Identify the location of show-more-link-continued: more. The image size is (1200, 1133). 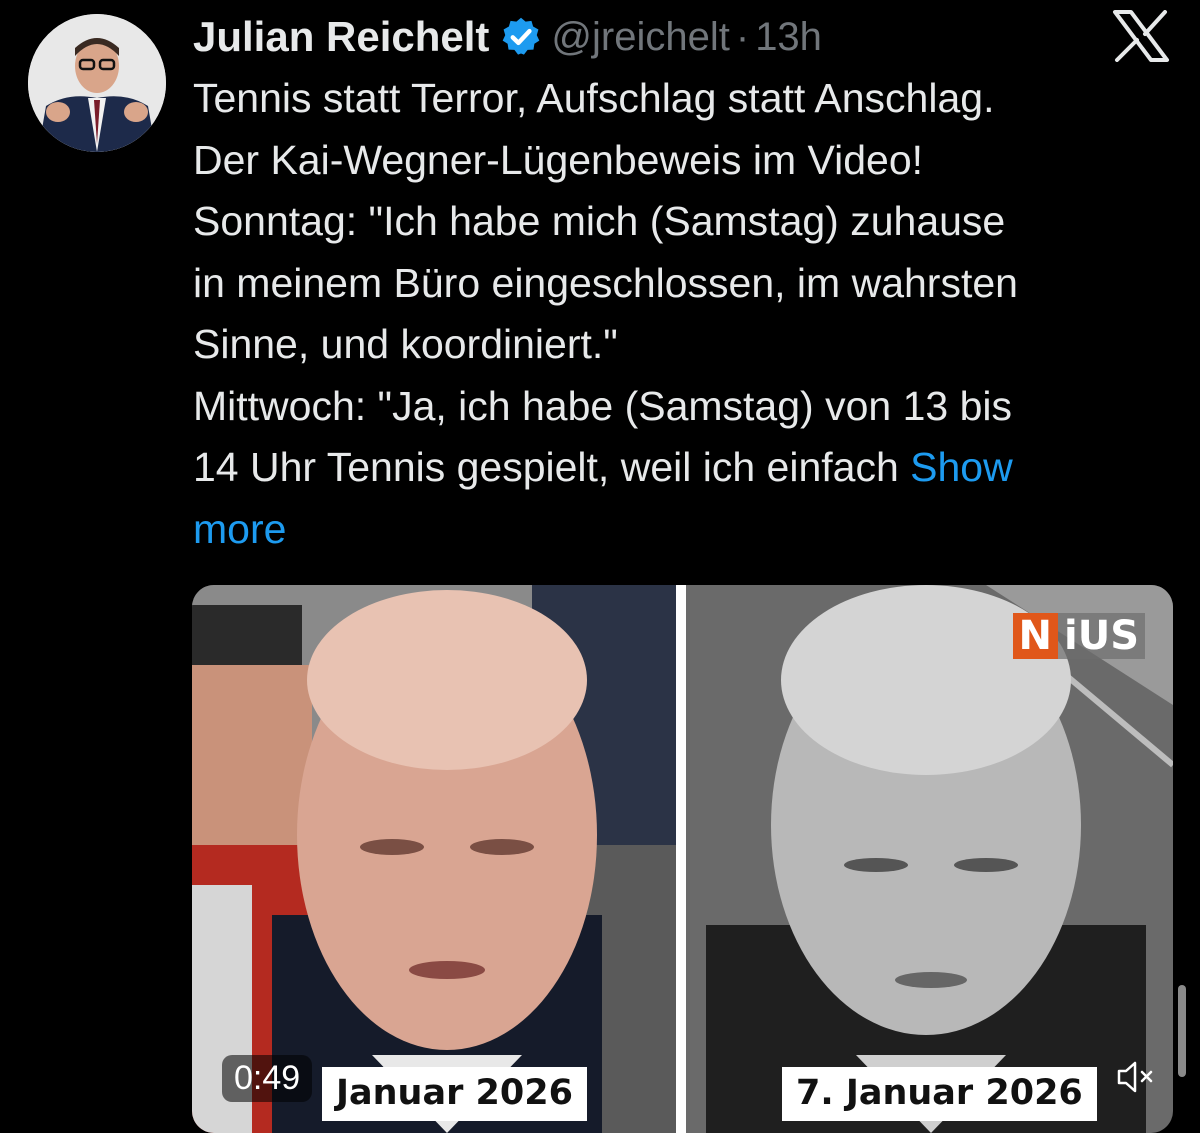
(239, 529).